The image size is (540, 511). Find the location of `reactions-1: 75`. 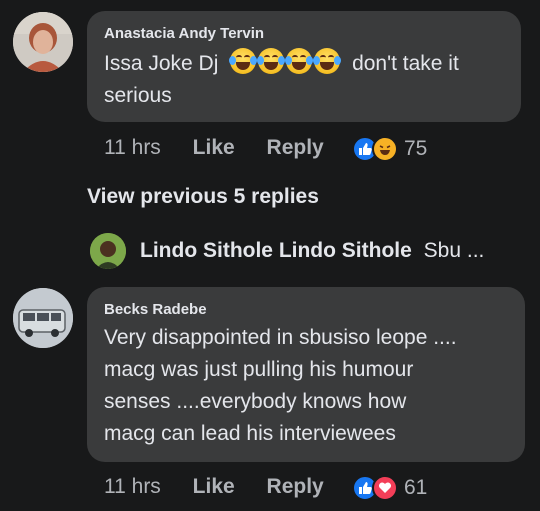

reactions-1: 75 is located at coordinates (389, 149).